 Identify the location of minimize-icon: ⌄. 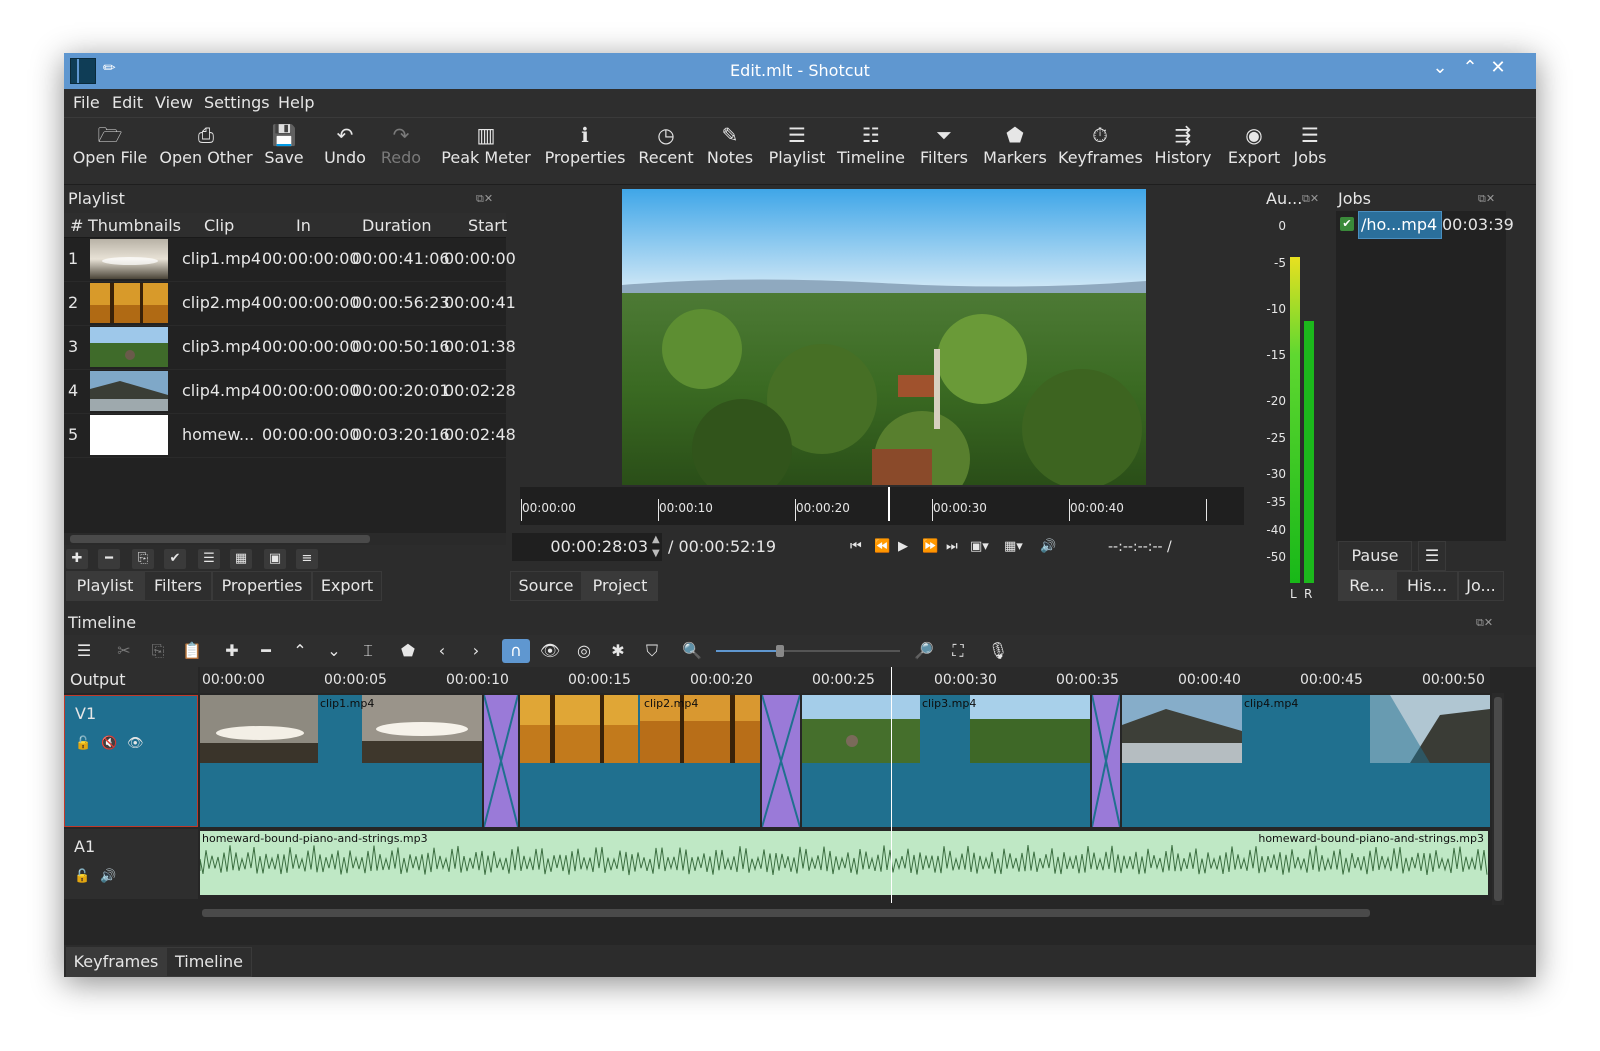
(1440, 67).